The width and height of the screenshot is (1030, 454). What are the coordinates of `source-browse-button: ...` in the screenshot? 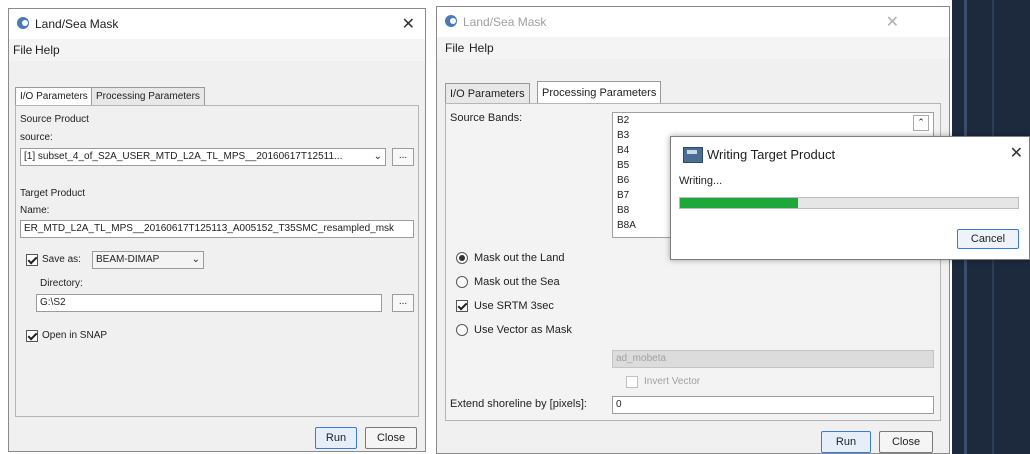 It's located at (403, 157).